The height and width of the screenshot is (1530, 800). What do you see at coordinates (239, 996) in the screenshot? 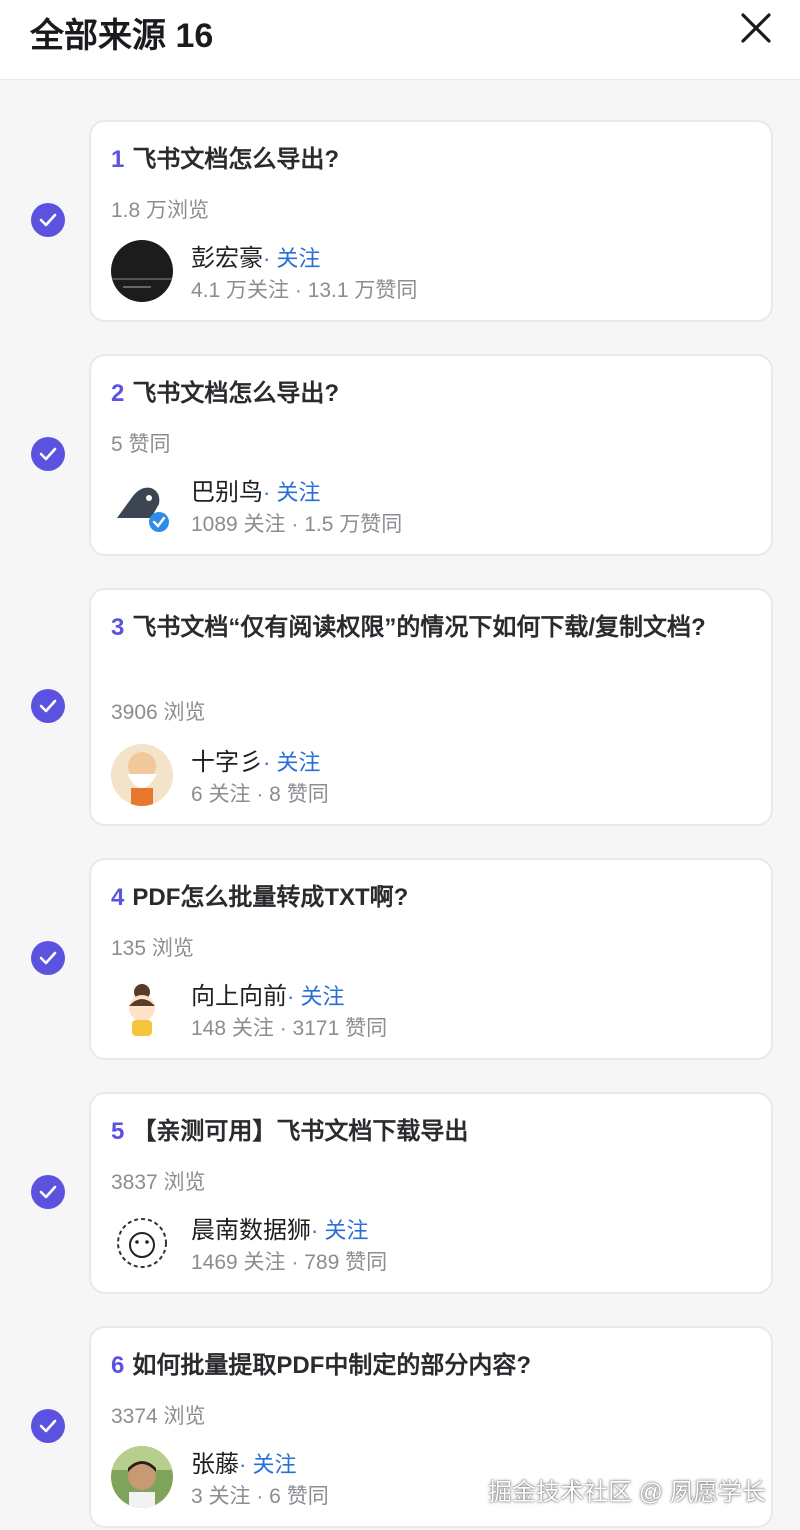
I see `author-name: 向上向前` at bounding box center [239, 996].